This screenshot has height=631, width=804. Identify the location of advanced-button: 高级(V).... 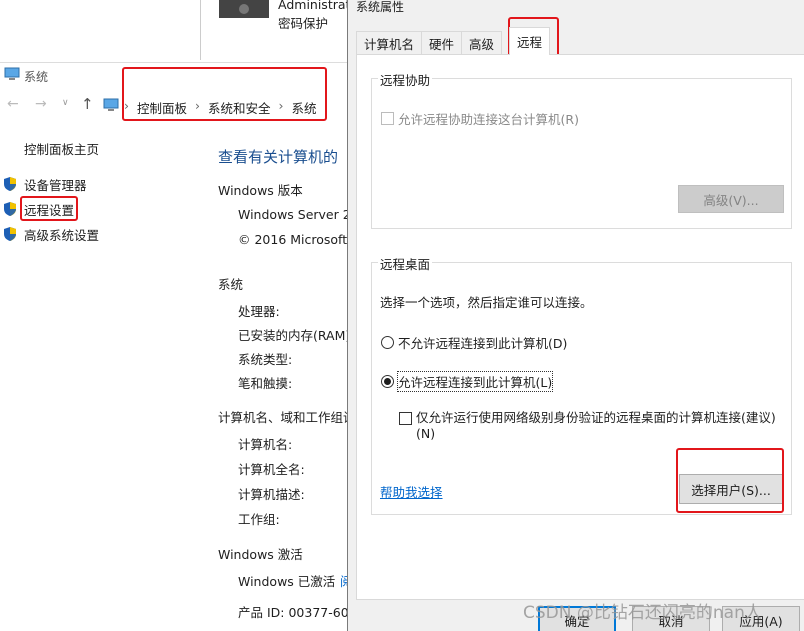
(731, 199).